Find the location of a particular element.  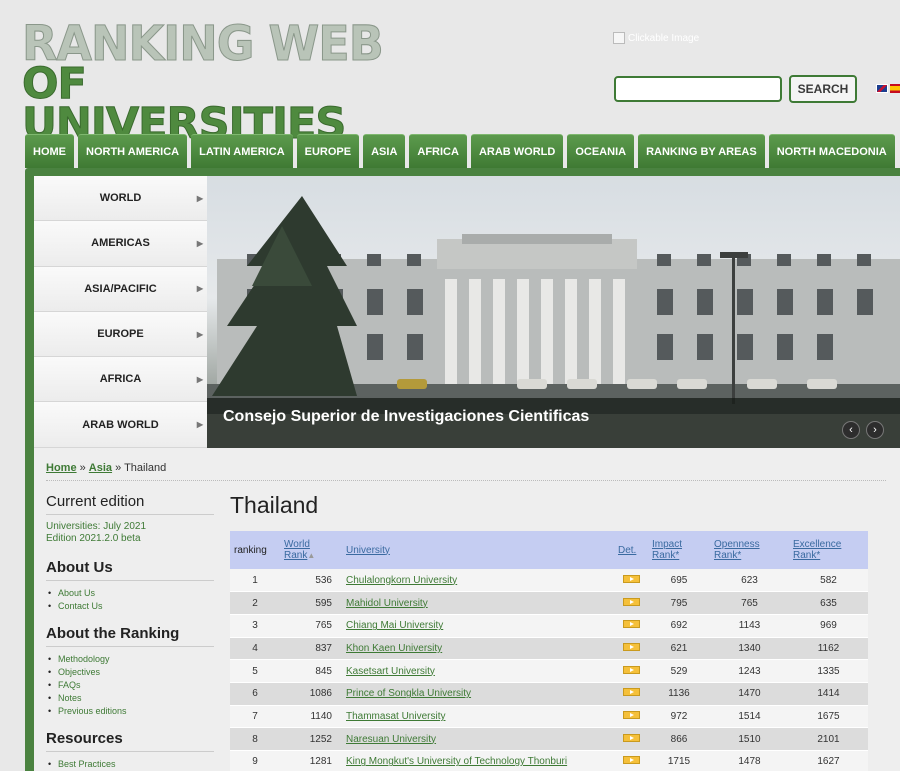

nav-tab-latin-america: LATIN AMERICA is located at coordinates (242, 151).